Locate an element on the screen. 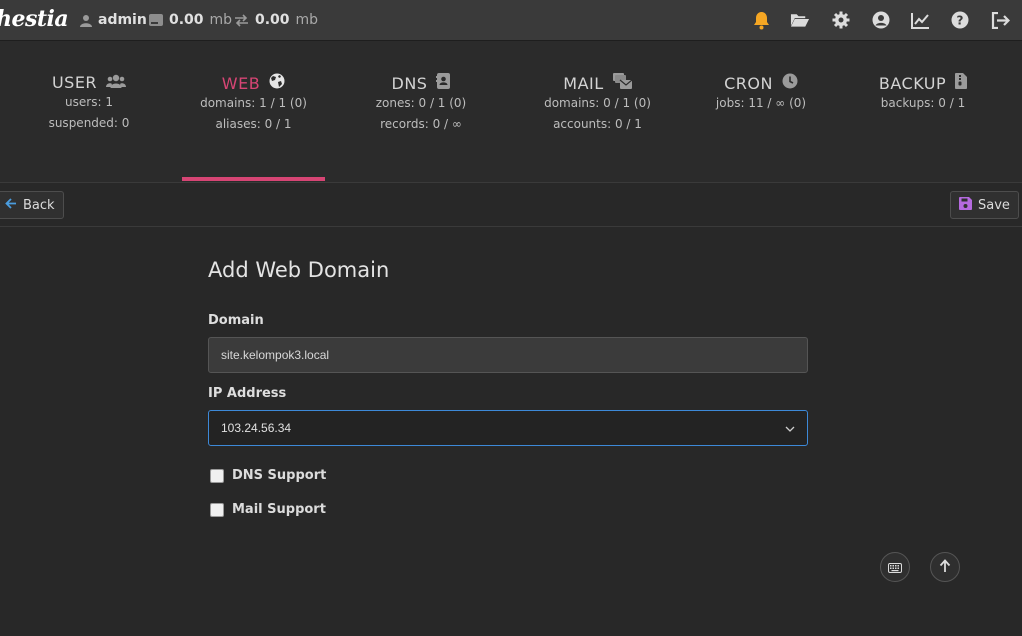  mail-support-option: Mail Support is located at coordinates (268, 509).